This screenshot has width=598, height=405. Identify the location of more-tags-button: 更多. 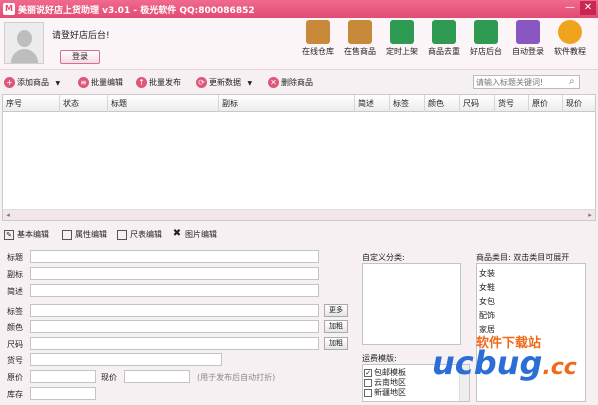
(336, 310).